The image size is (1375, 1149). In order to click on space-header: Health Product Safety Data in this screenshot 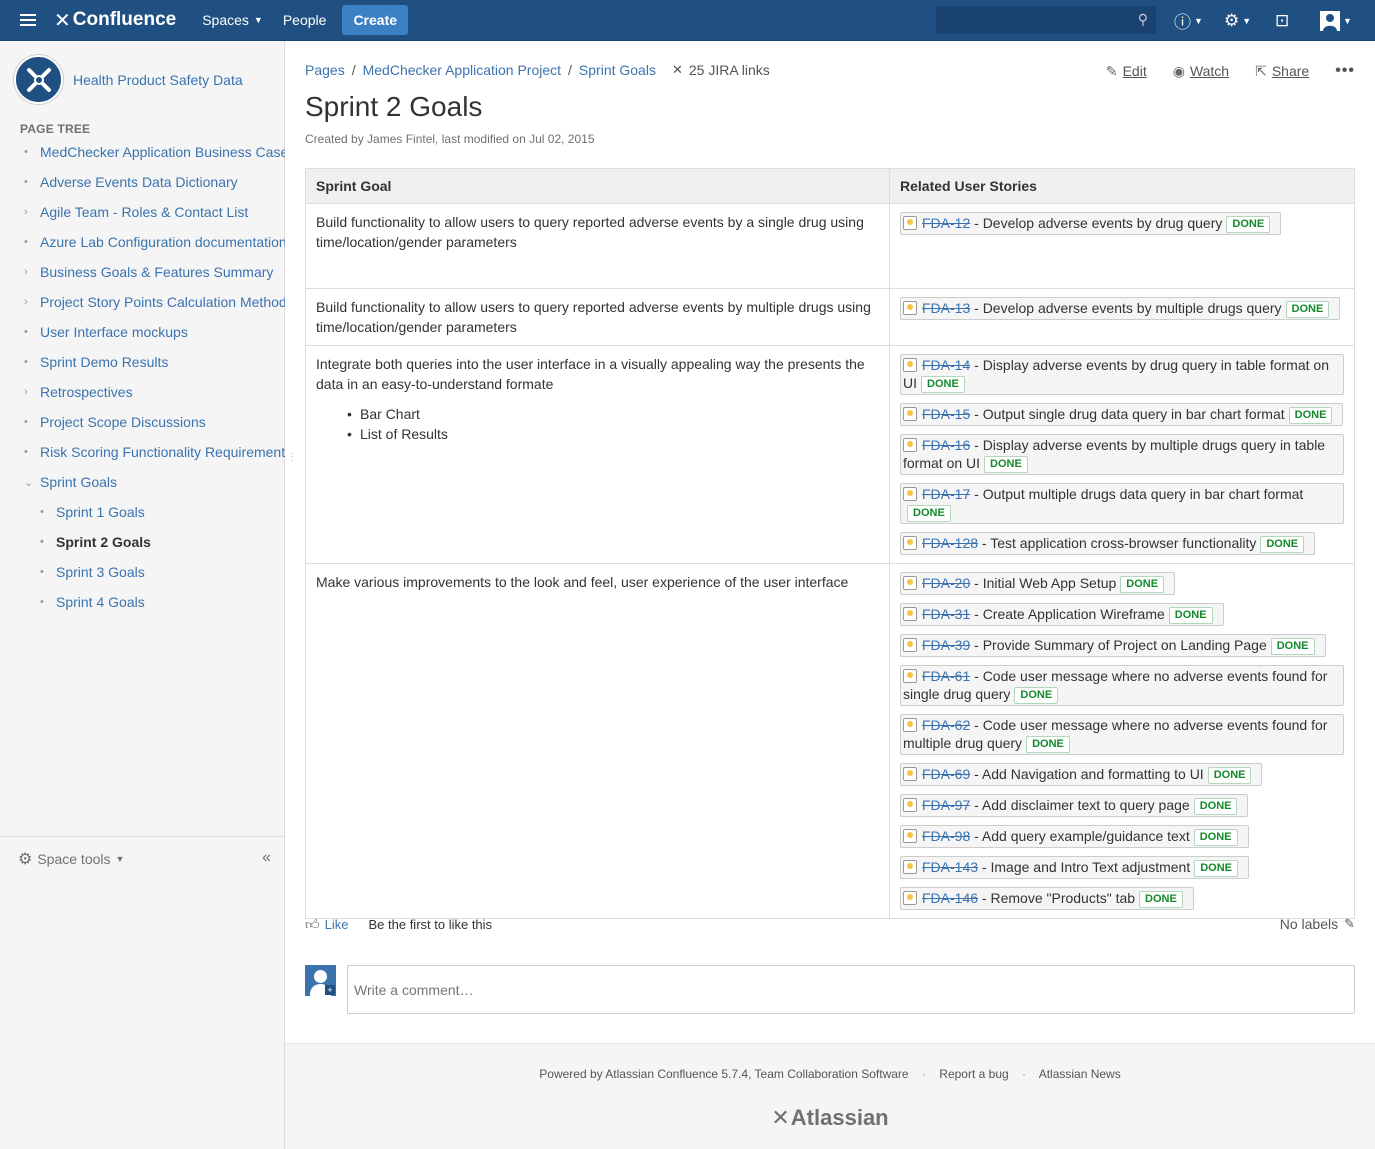, I will do `click(128, 79)`.